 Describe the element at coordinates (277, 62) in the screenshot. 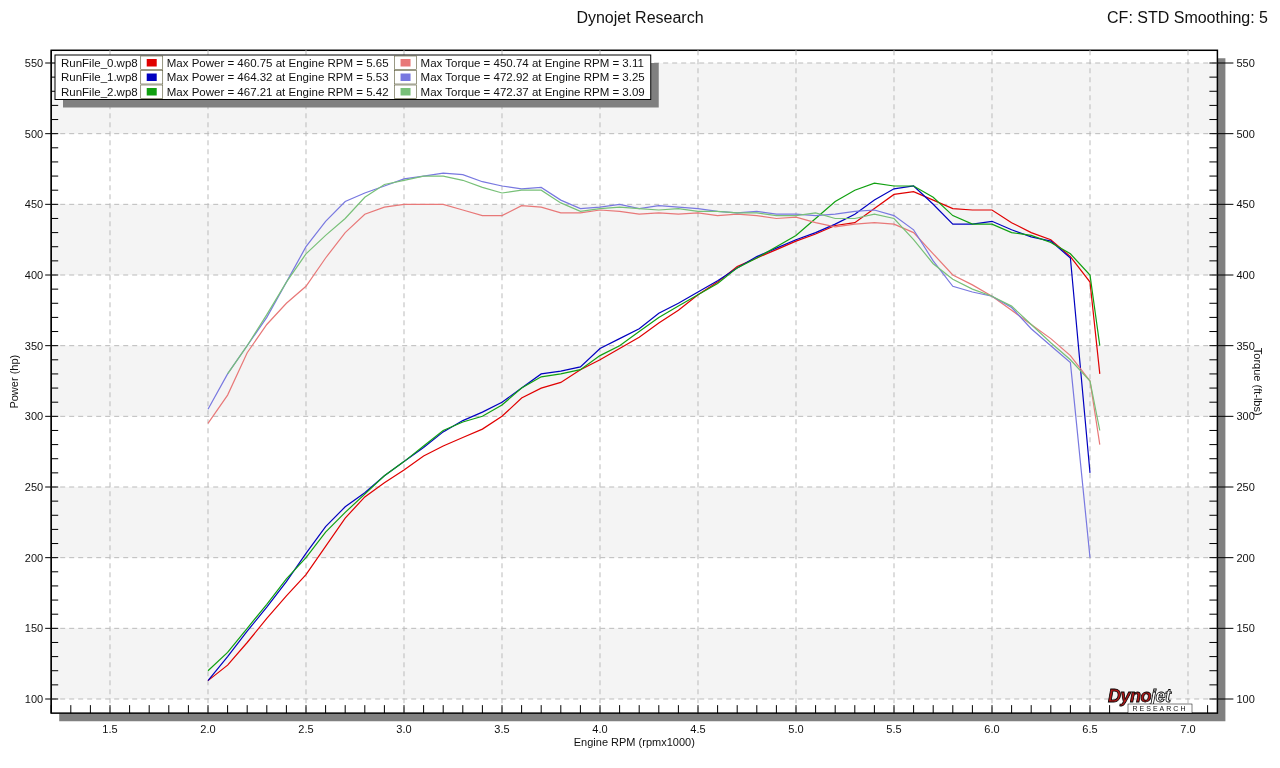

I see `legend-label: Max Power = 460.75 at Engine RPM = 5.65` at that location.